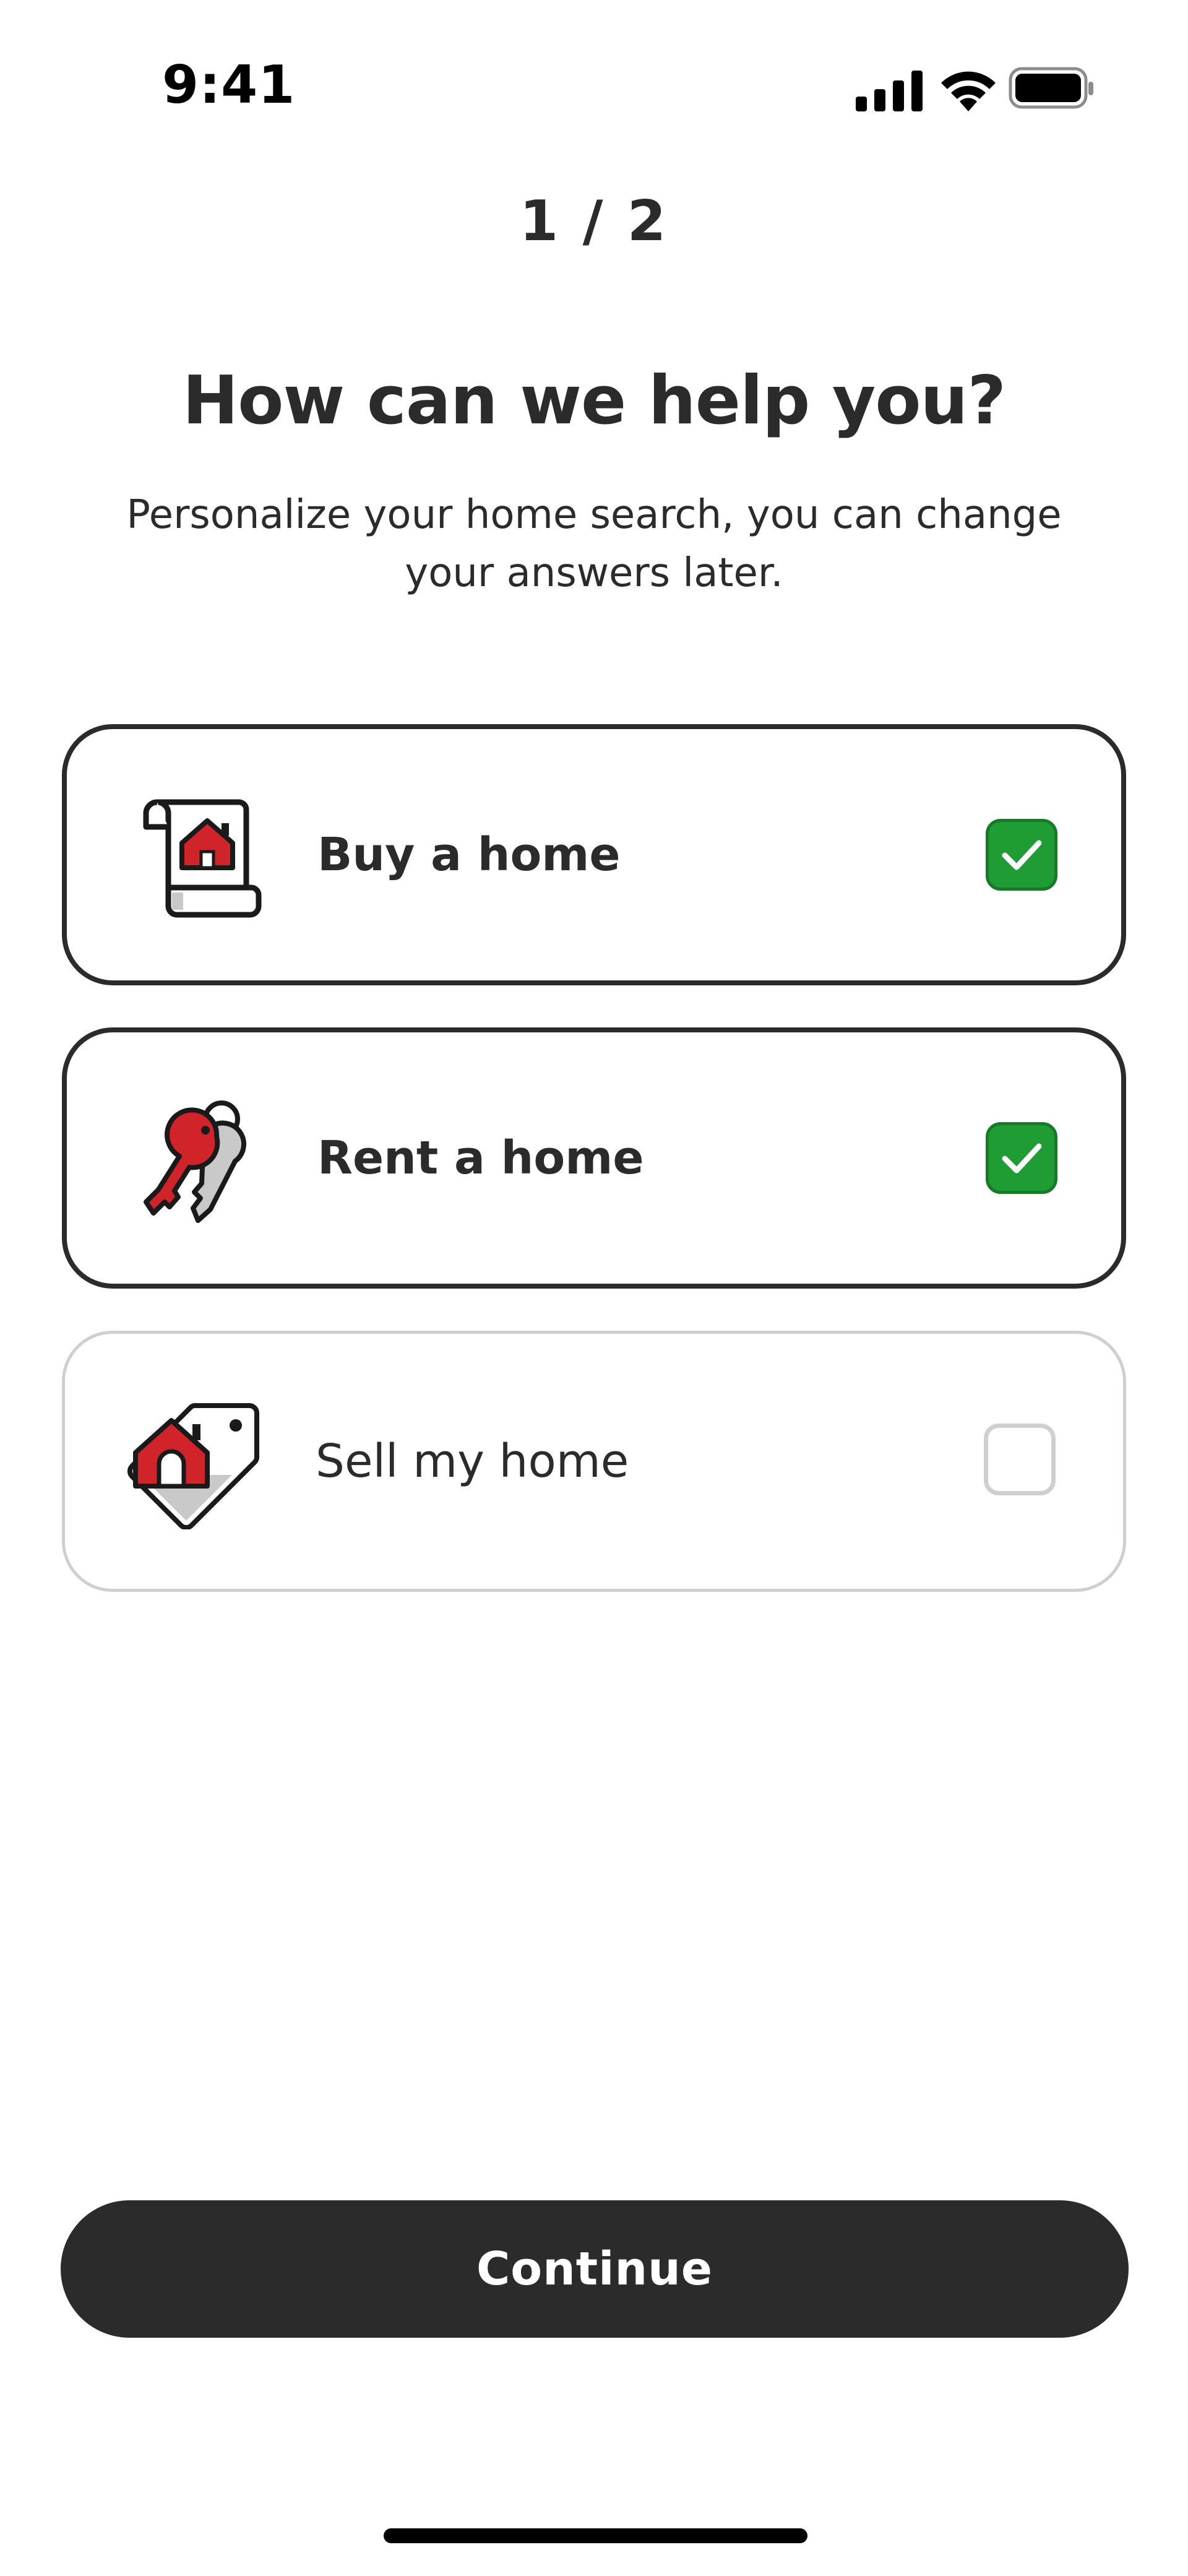 The height and width of the screenshot is (2576, 1188). What do you see at coordinates (968, 91) in the screenshot?
I see `wifi-icon` at bounding box center [968, 91].